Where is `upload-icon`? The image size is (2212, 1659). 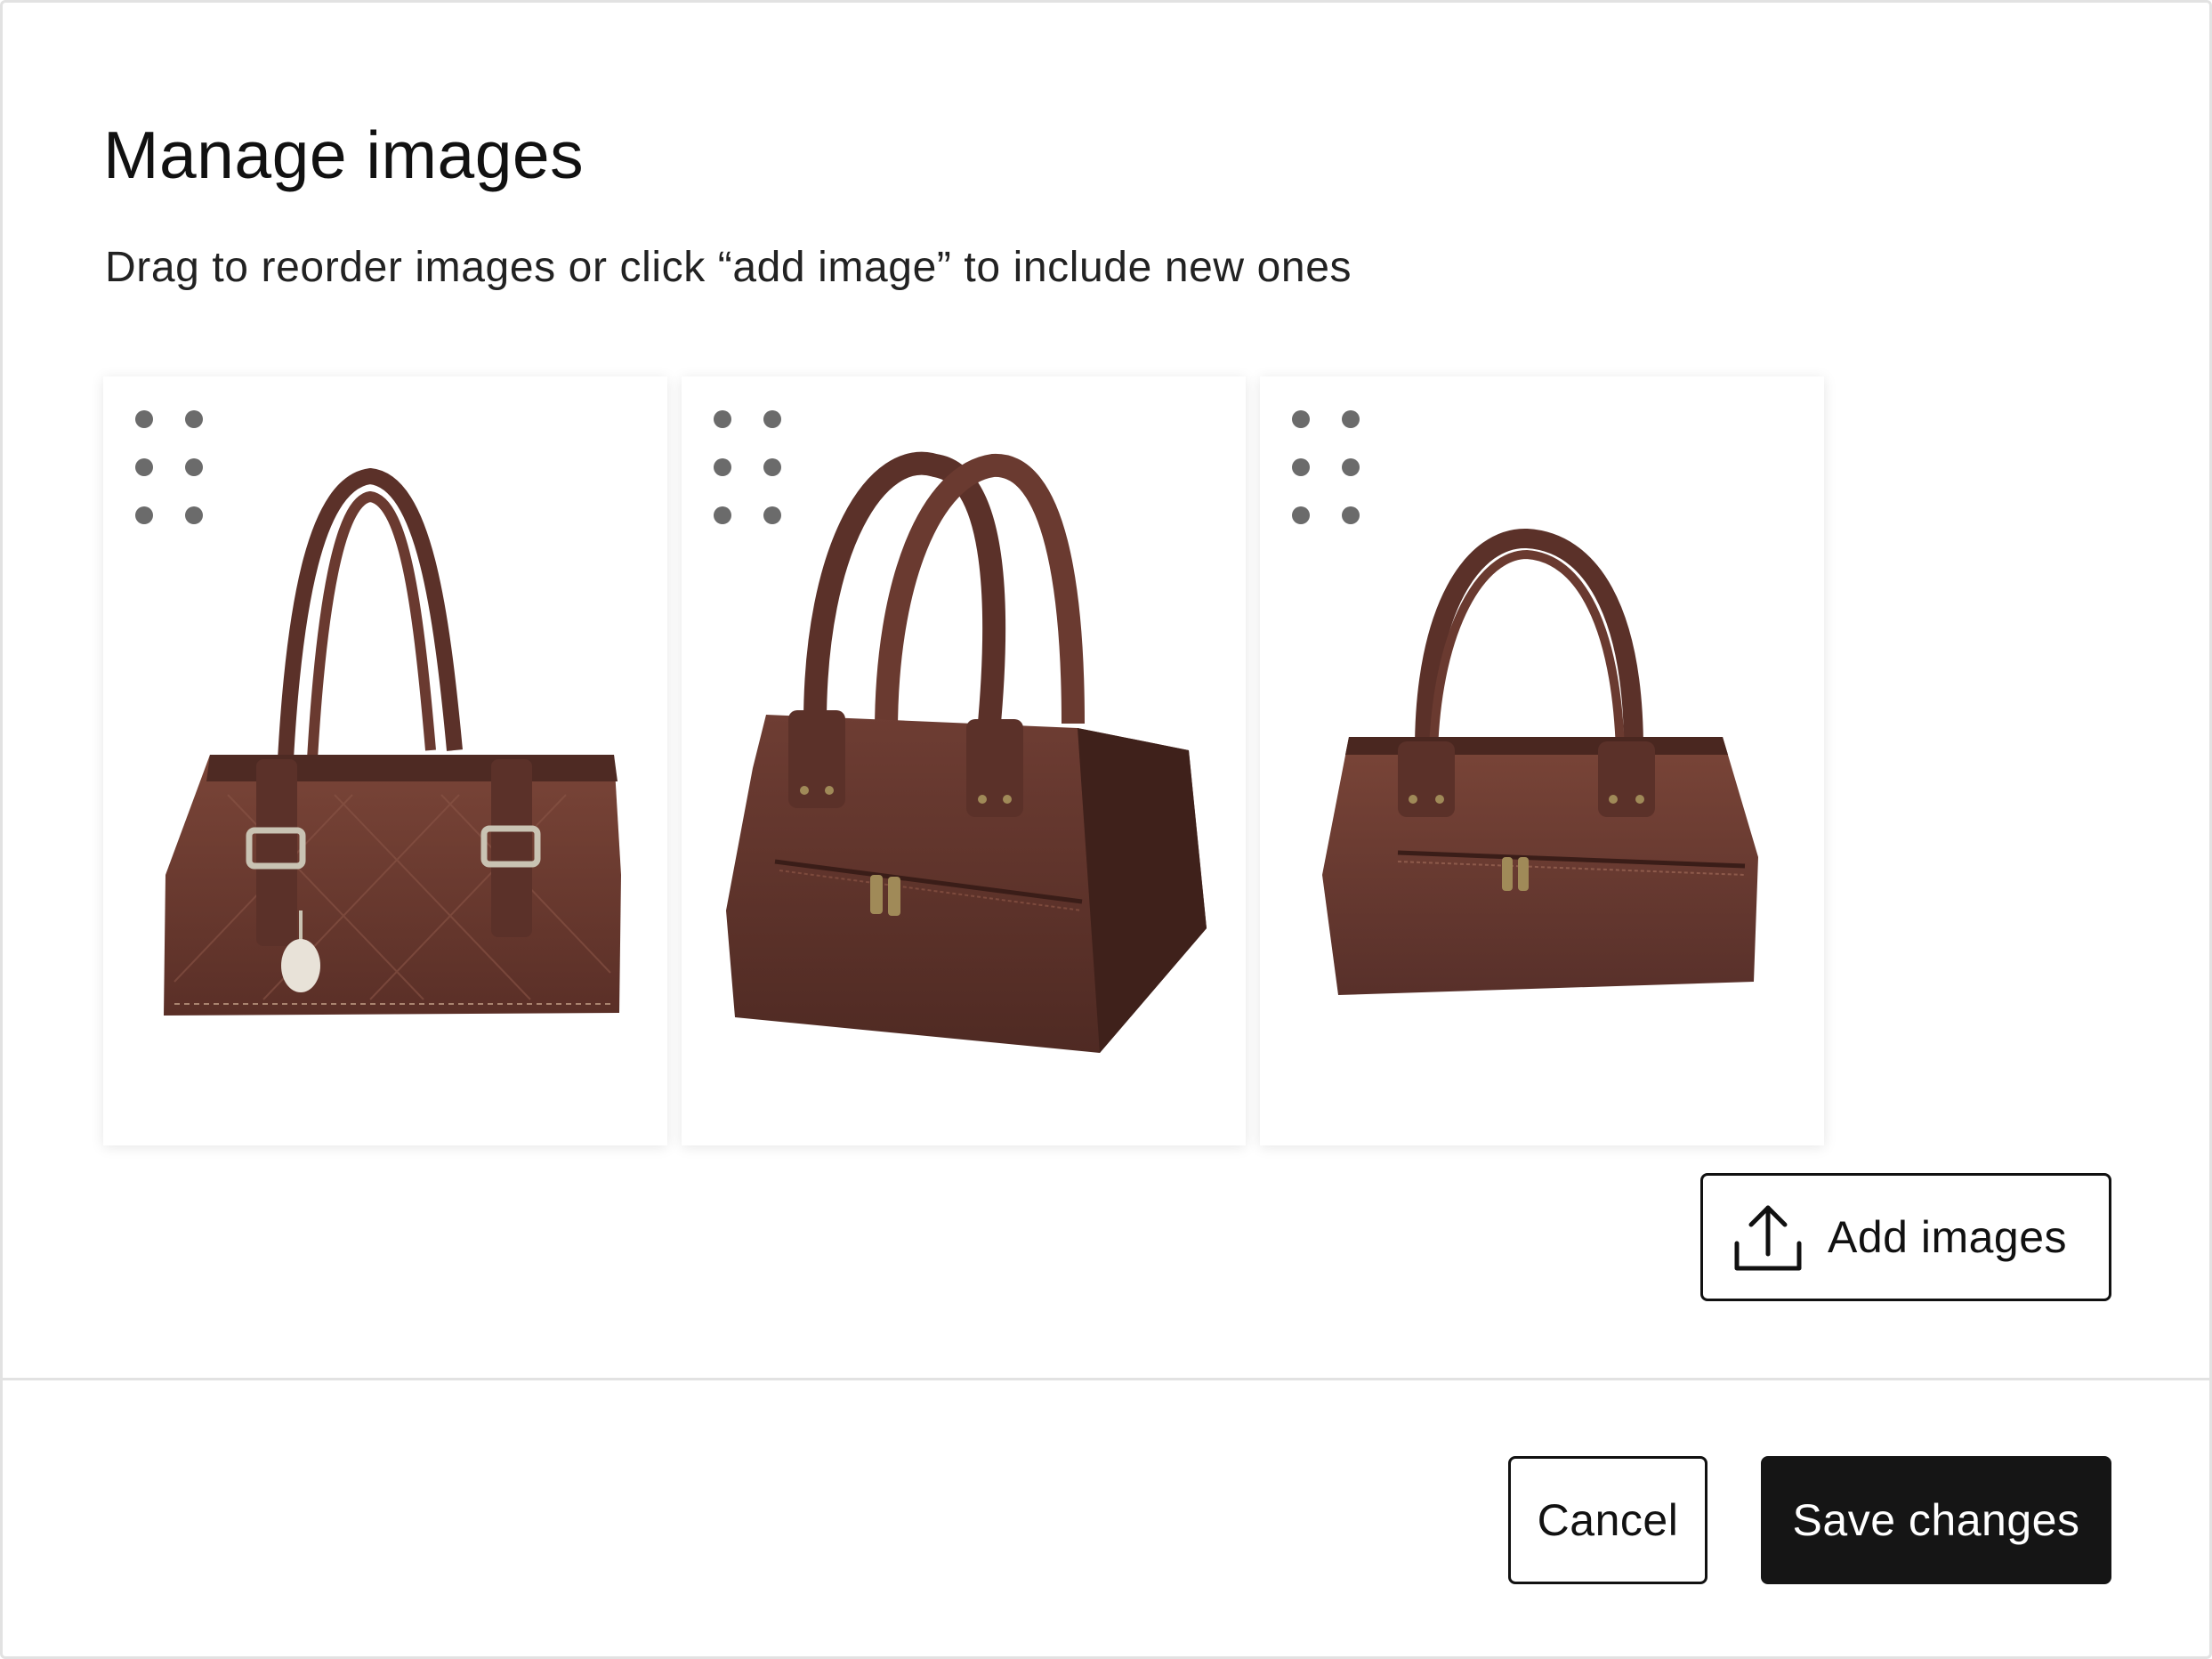 upload-icon is located at coordinates (1768, 1238).